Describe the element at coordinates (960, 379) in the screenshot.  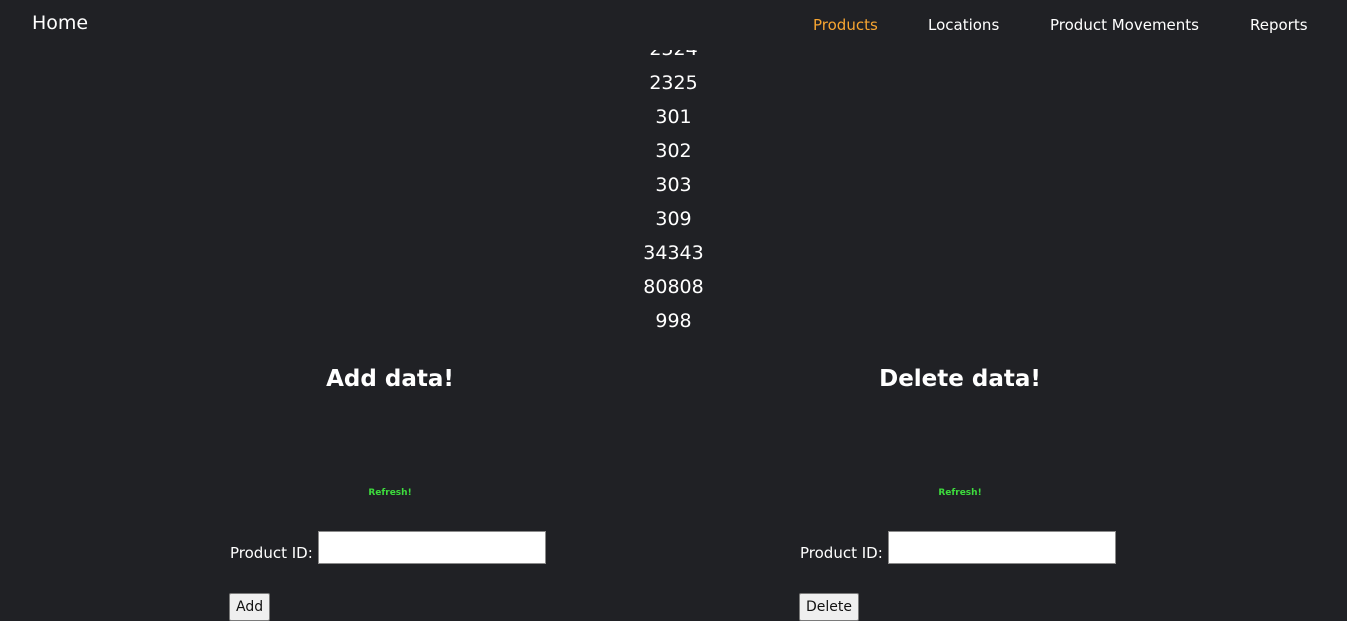
I see `delete-data-title: Delete data!` at that location.